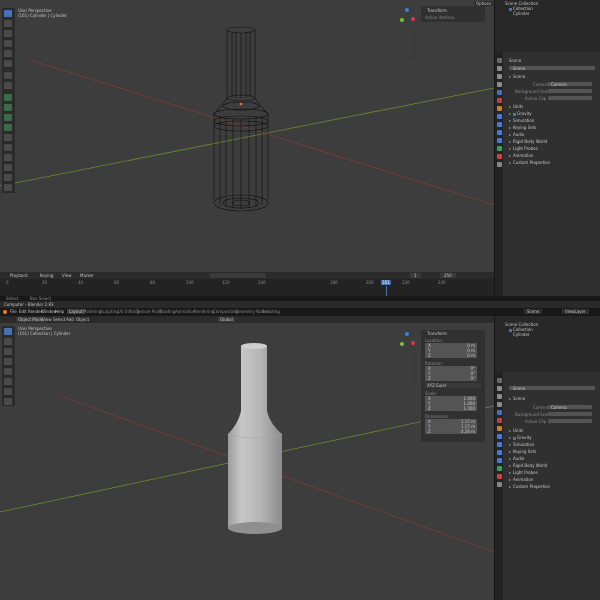  I want to click on bottom-panel-audio: Audio, so click(516, 458).